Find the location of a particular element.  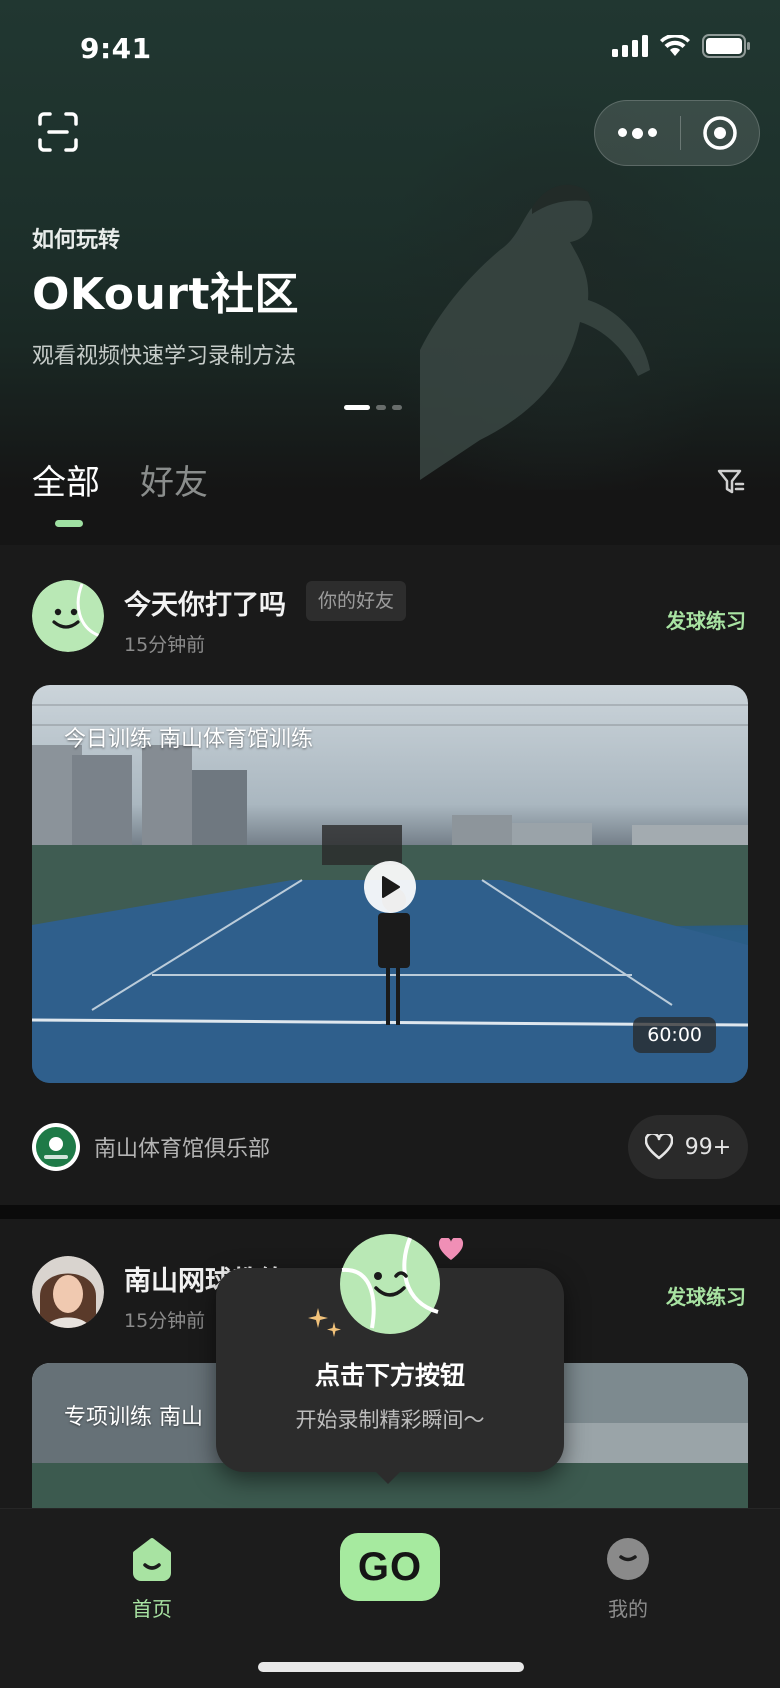

post-username: 今天你打了吗 is located at coordinates (205, 602).